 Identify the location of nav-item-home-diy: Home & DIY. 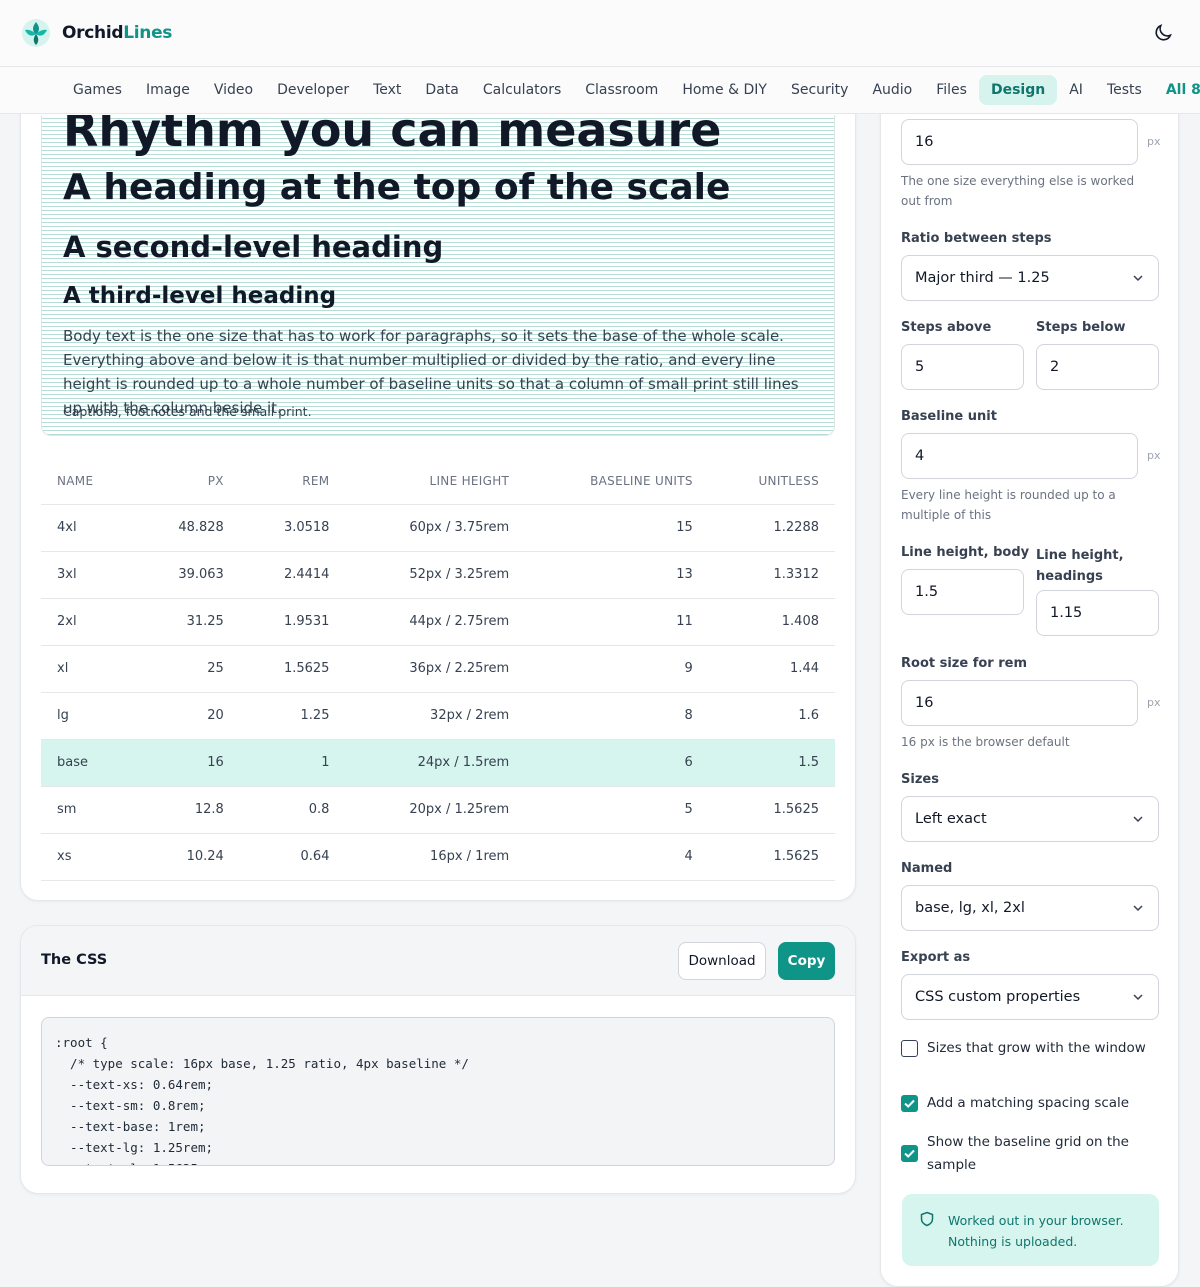
(724, 90).